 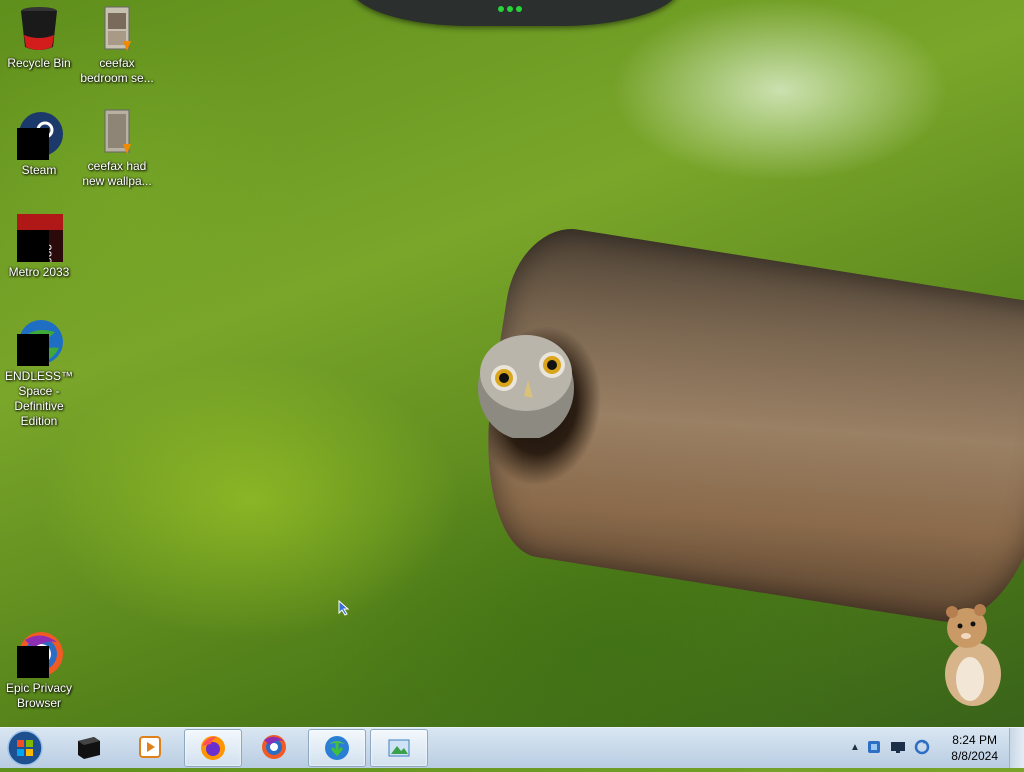 I want to click on sync-icon, so click(x=922, y=747).